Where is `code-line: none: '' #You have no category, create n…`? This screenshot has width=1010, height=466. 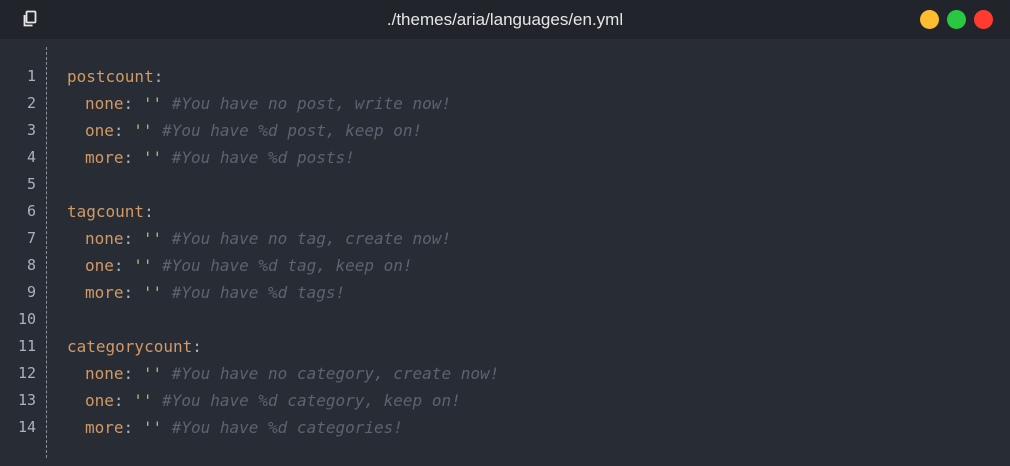 code-line: none: '' #You have no category, create n… is located at coordinates (283, 373).